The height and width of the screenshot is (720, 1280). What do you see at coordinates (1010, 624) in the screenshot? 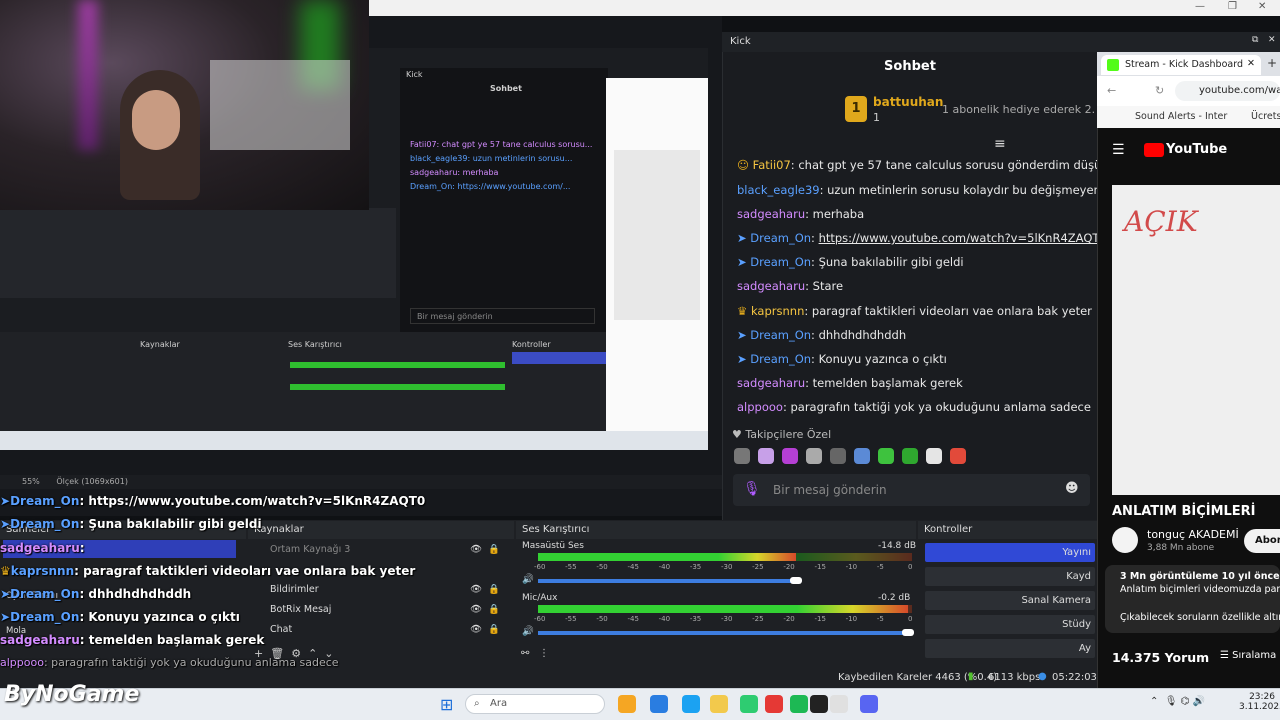
I see `control-button: Stüdy` at bounding box center [1010, 624].